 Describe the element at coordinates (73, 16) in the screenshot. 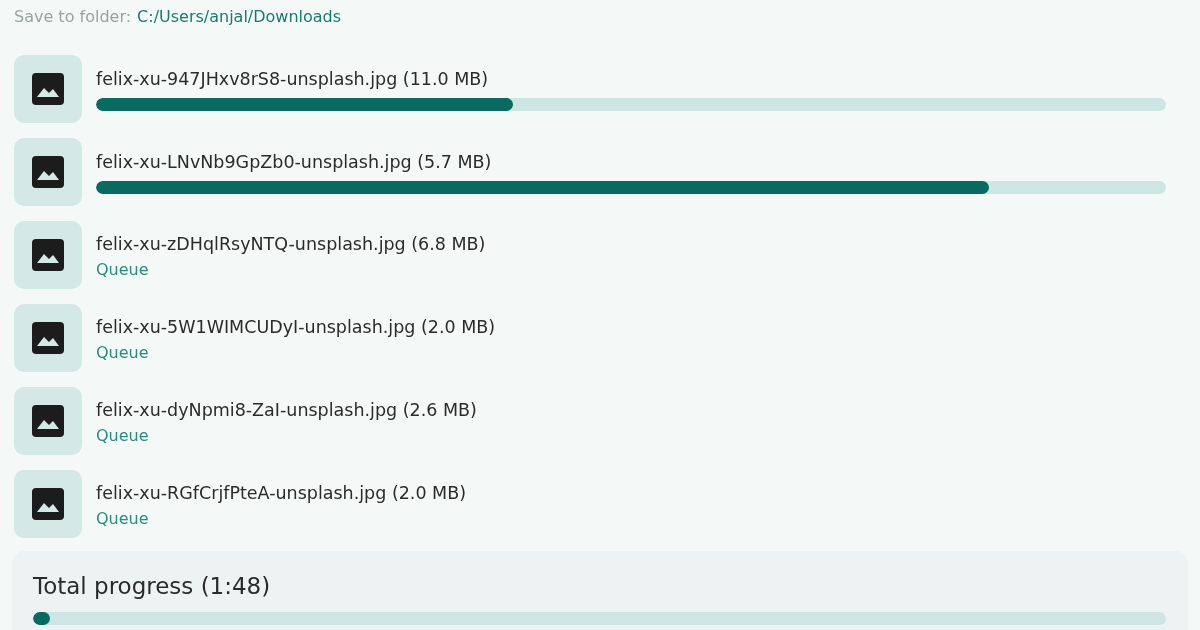

I see `folder-label: Save to folder:` at that location.